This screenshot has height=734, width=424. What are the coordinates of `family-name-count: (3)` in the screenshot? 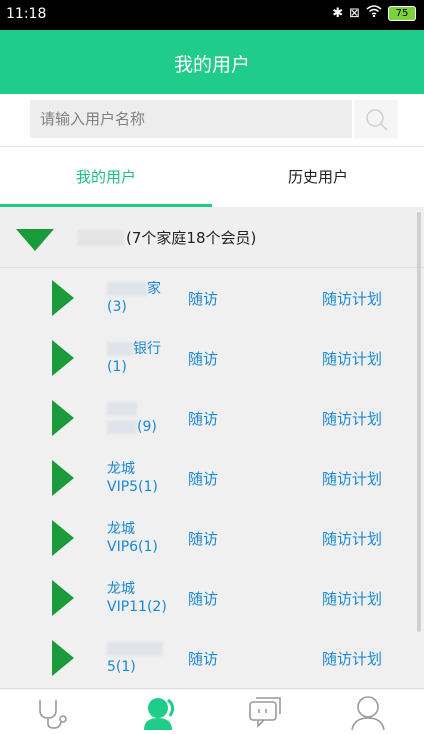 It's located at (117, 307).